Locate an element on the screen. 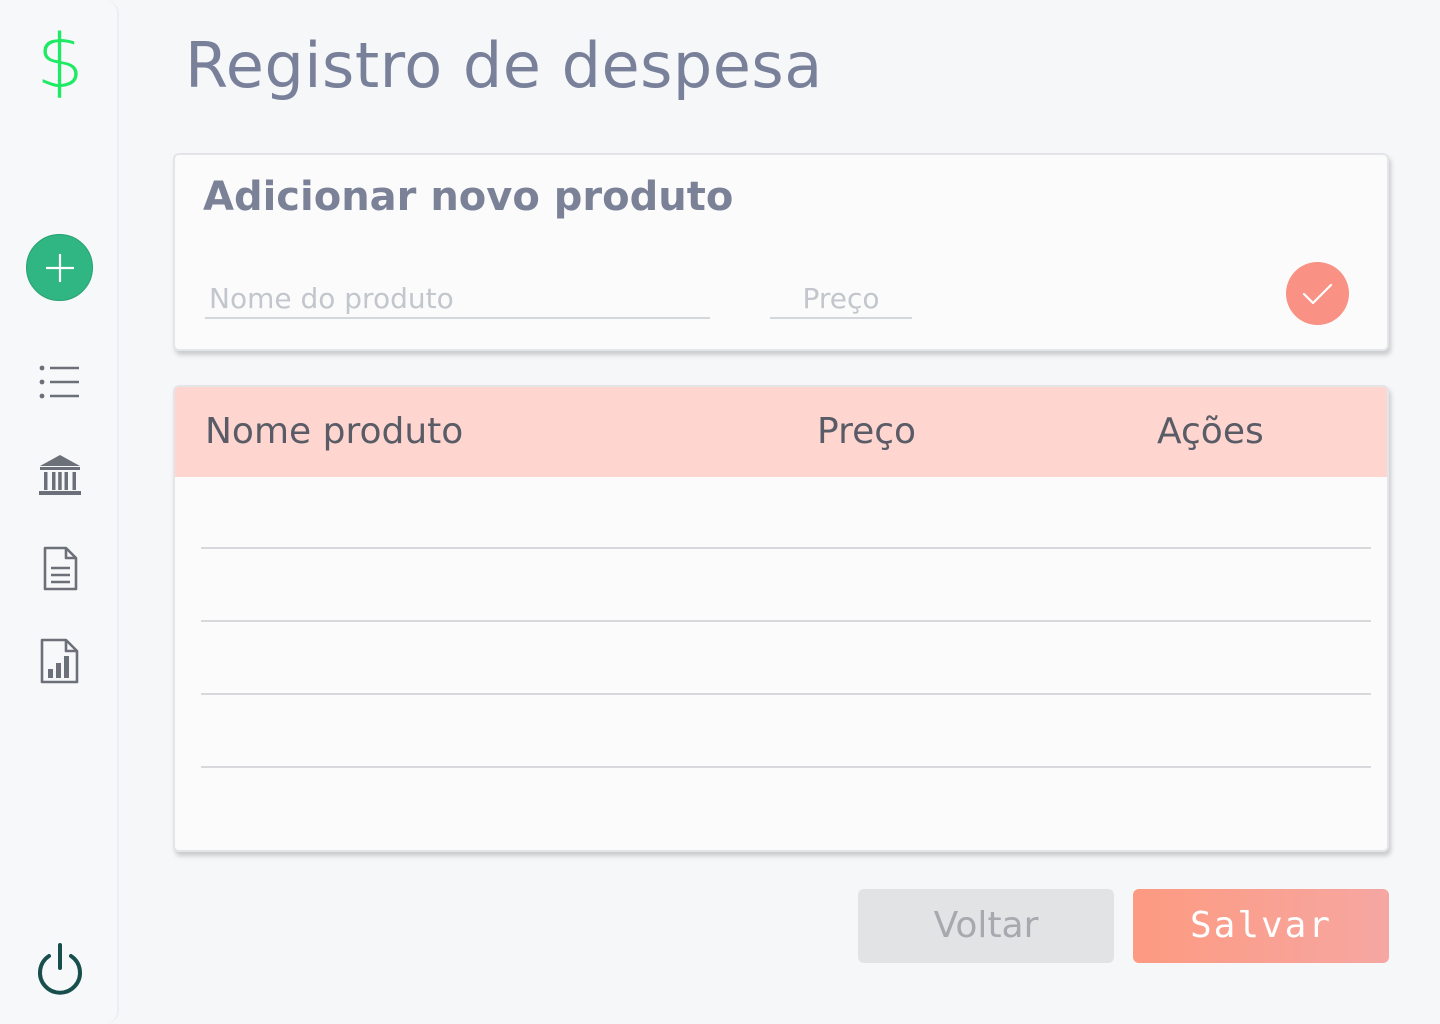  document-icon is located at coordinates (60, 568).